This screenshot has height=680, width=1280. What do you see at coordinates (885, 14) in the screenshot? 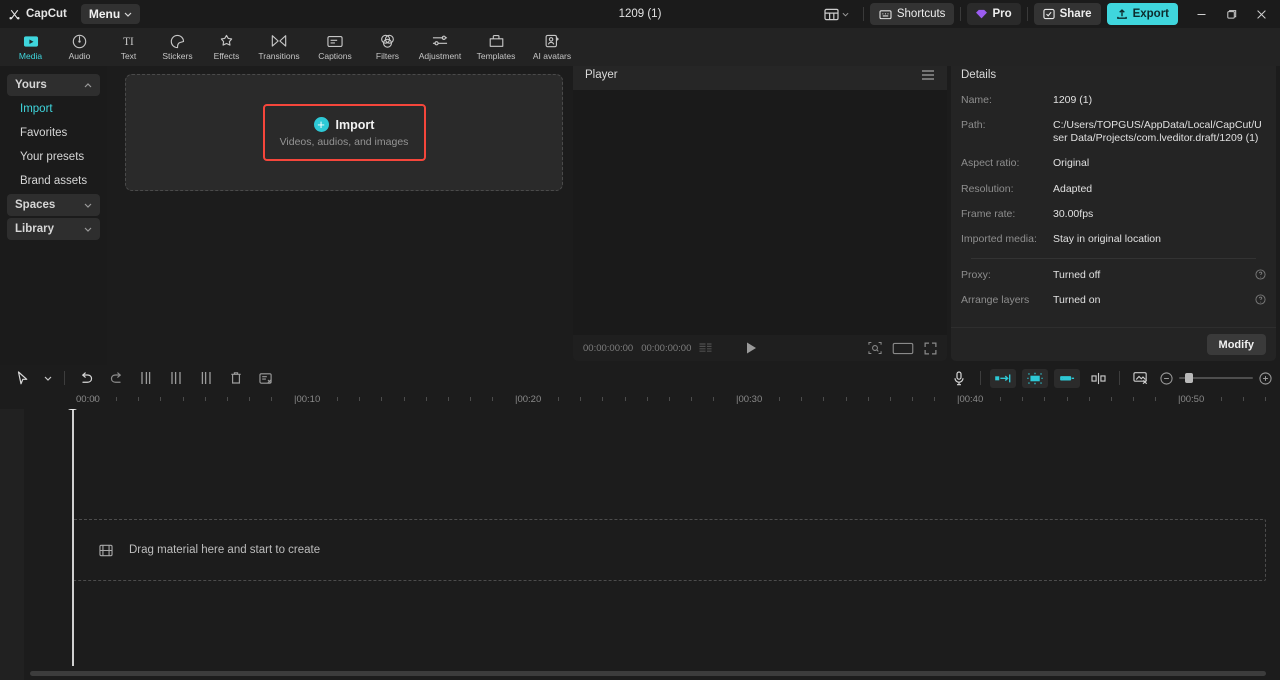
I see `keyboard-icon` at bounding box center [885, 14].